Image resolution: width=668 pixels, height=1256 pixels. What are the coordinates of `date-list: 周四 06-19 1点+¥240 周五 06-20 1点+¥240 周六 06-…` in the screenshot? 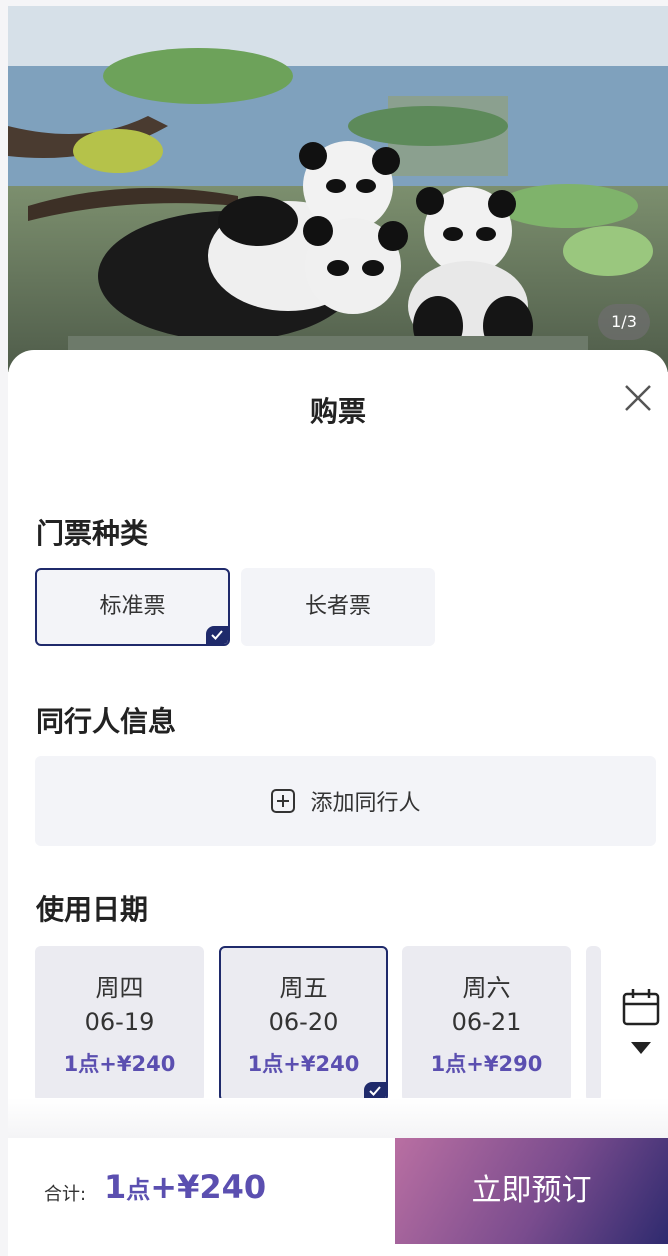 It's located at (318, 1024).